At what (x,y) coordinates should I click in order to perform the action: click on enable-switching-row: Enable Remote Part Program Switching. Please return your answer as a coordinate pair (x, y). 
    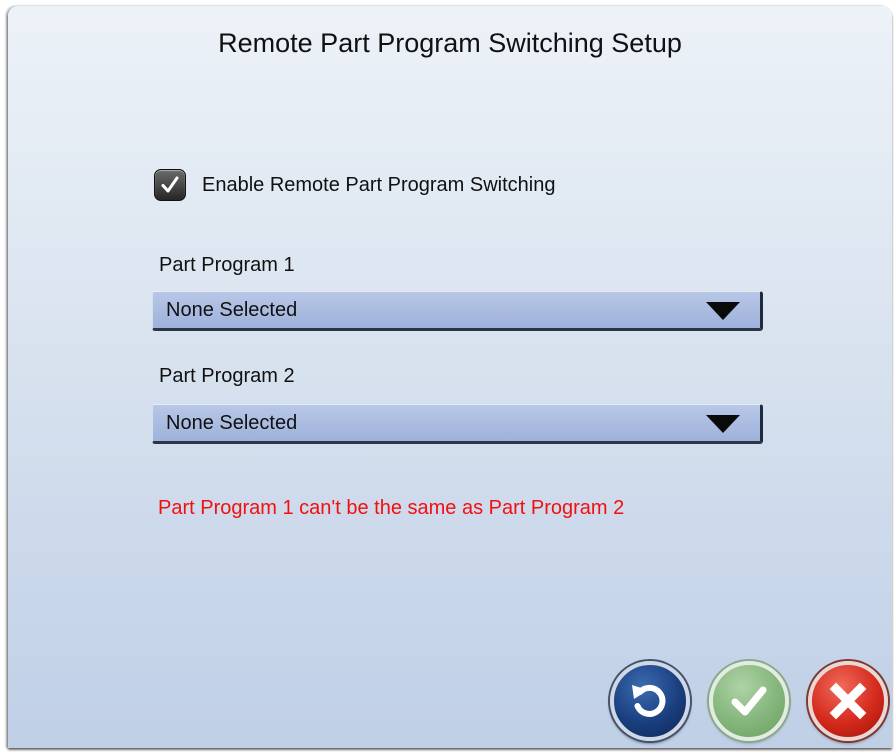
    Looking at the image, I should click on (355, 185).